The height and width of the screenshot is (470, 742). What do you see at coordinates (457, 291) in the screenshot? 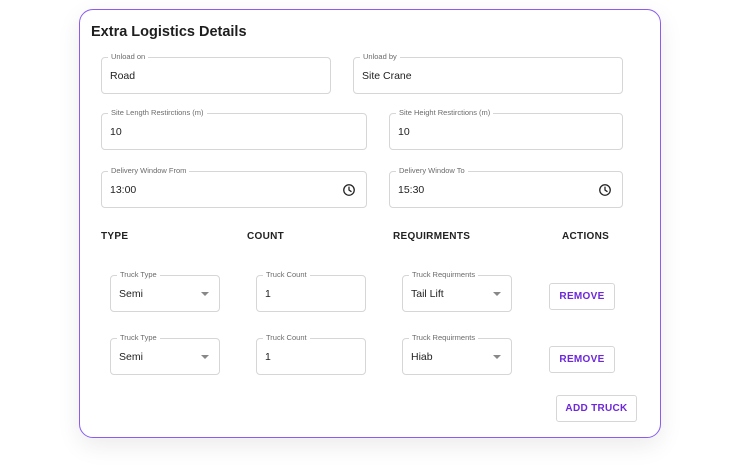
I see `truck-requirements-select: Truck Requirments Tail Lift` at bounding box center [457, 291].